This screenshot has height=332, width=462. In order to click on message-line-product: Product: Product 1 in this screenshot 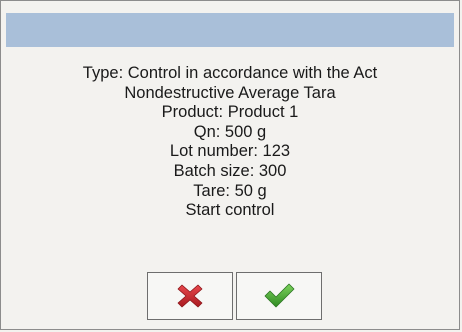, I will do `click(230, 112)`.